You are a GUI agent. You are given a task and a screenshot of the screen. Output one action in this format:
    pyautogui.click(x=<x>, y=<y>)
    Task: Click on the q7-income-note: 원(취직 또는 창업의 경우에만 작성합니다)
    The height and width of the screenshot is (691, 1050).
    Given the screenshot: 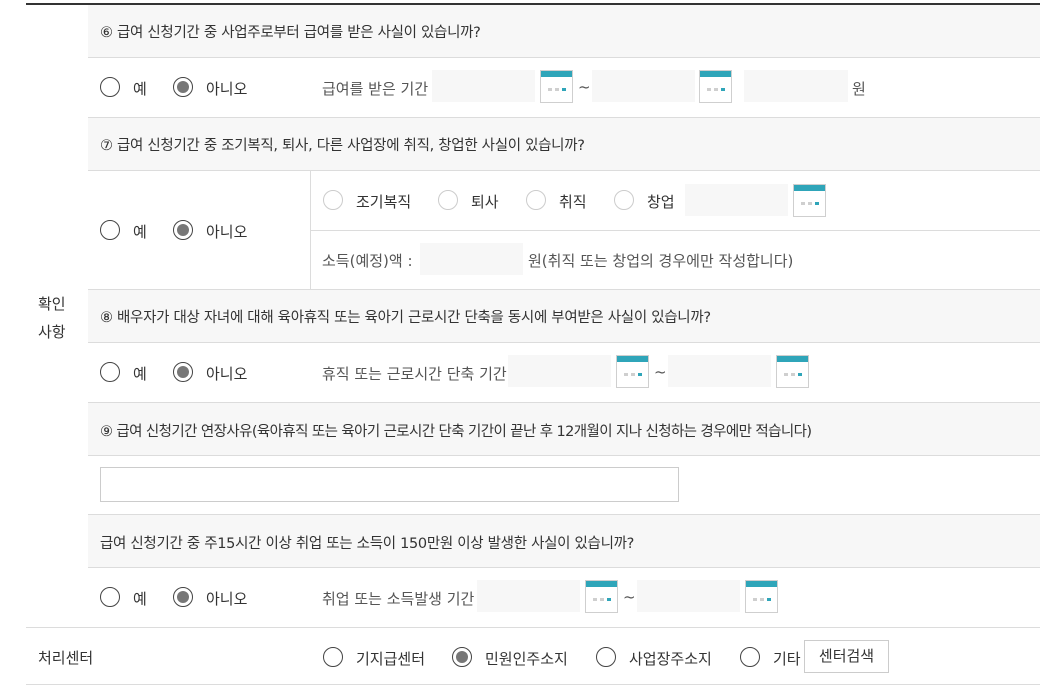 What is the action you would take?
    pyautogui.click(x=661, y=261)
    